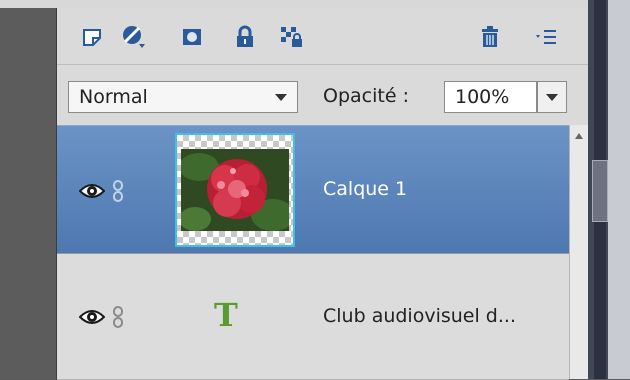 The width and height of the screenshot is (630, 380). Describe the element at coordinates (226, 315) in the screenshot. I see `text-layer-icon: T` at that location.